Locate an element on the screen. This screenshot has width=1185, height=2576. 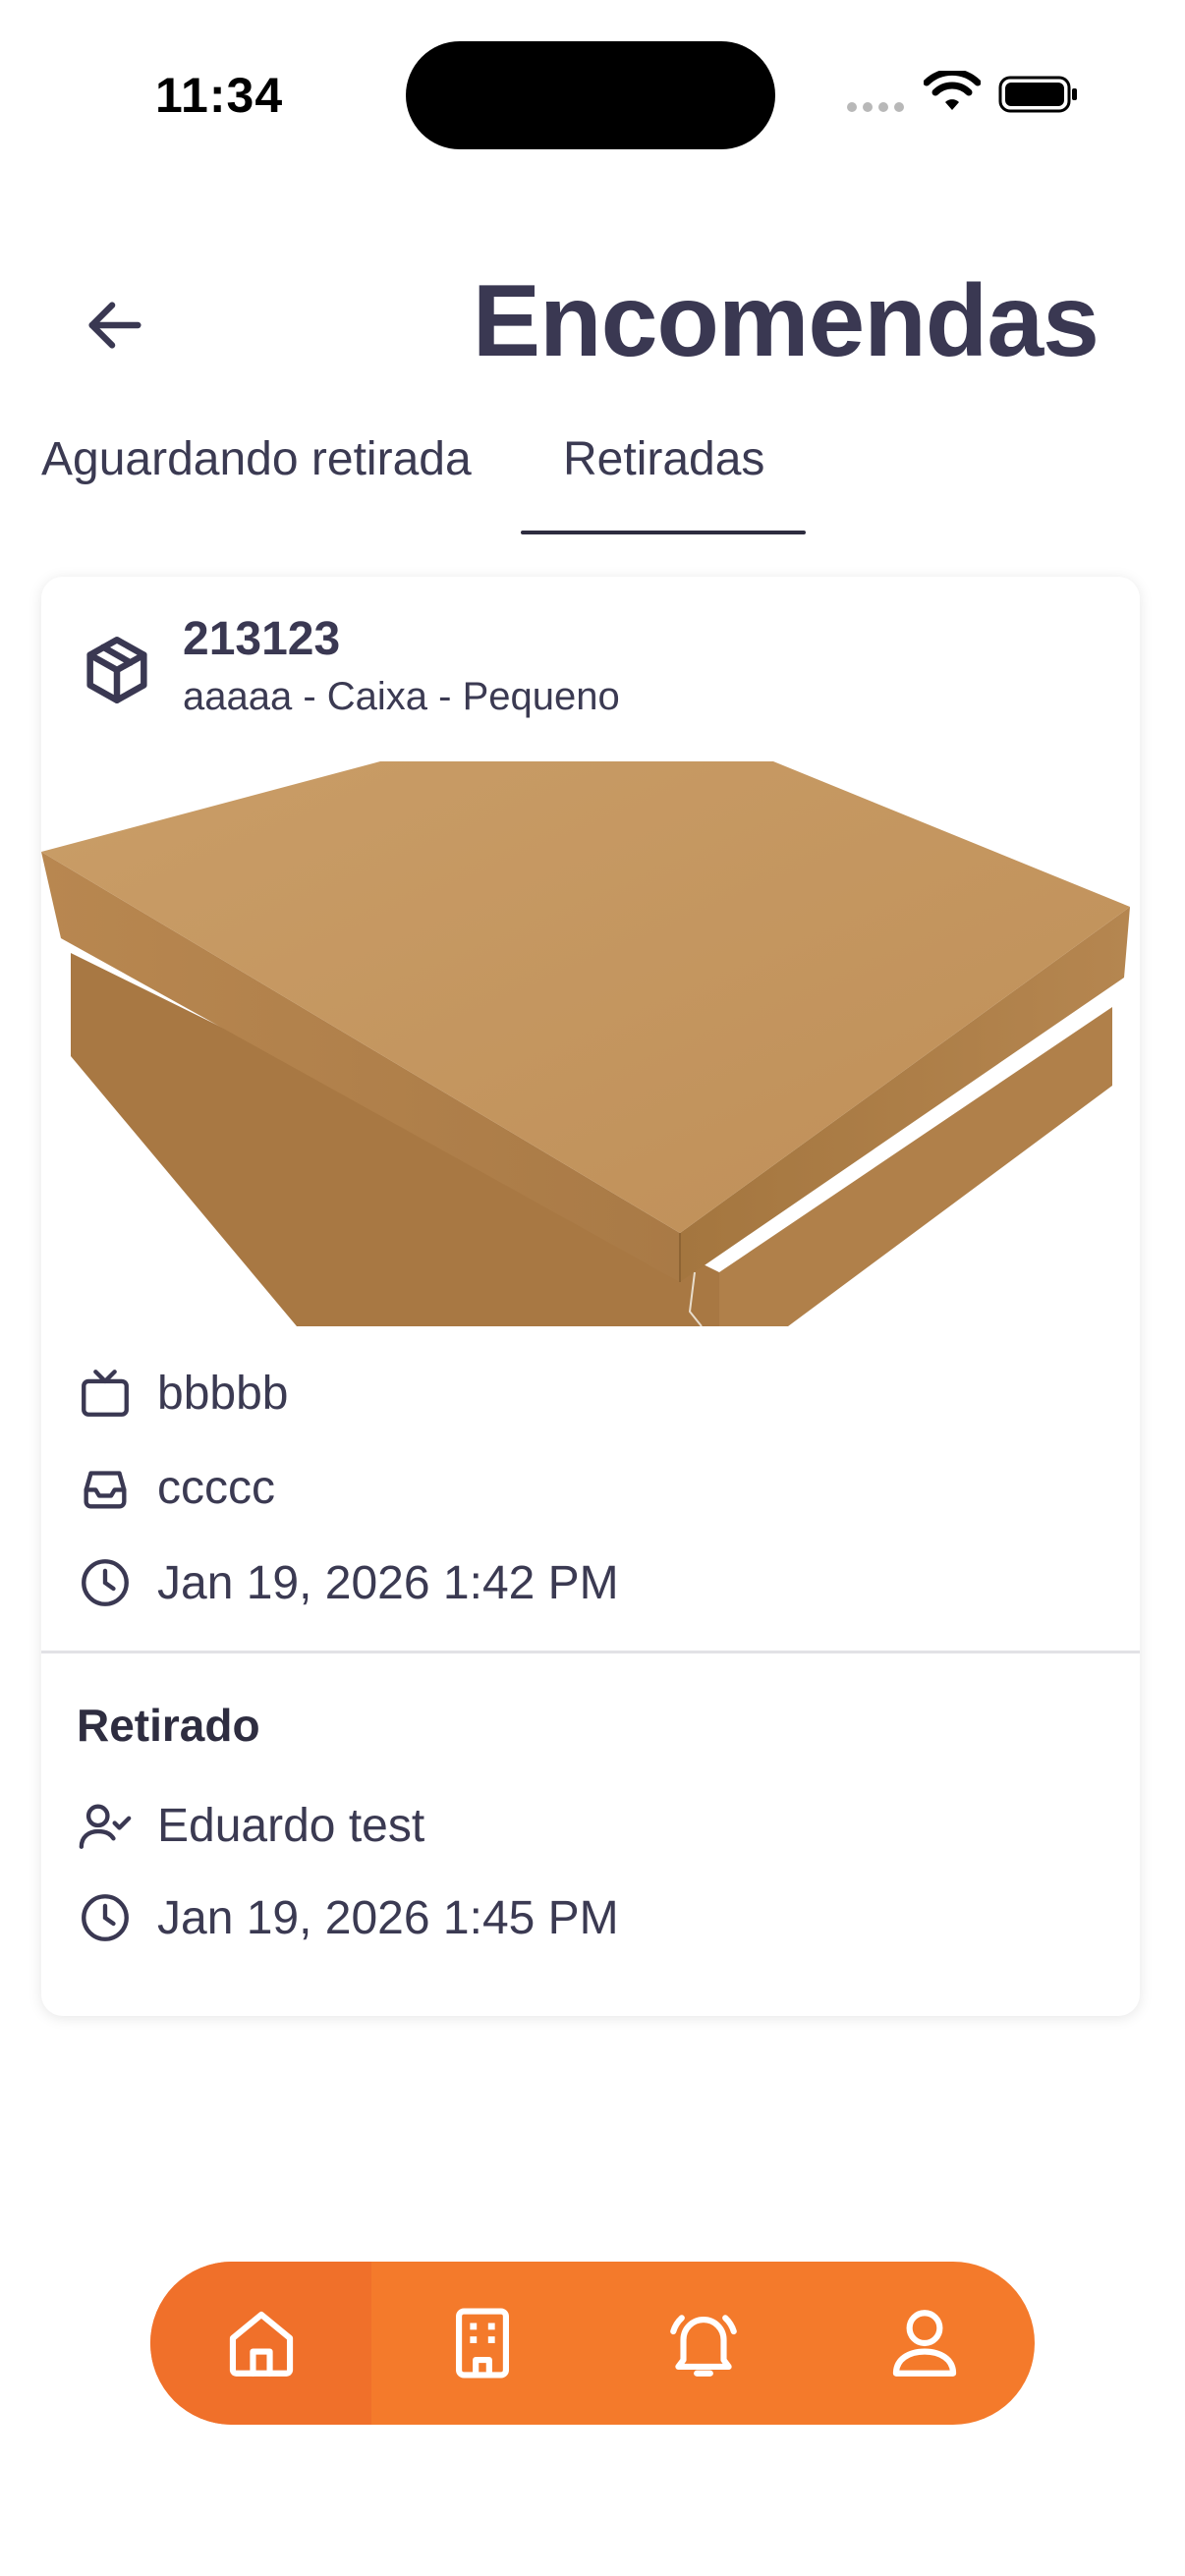
retrieved-time-row: Jan 19, 2026 1:45 PM is located at coordinates (347, 1917).